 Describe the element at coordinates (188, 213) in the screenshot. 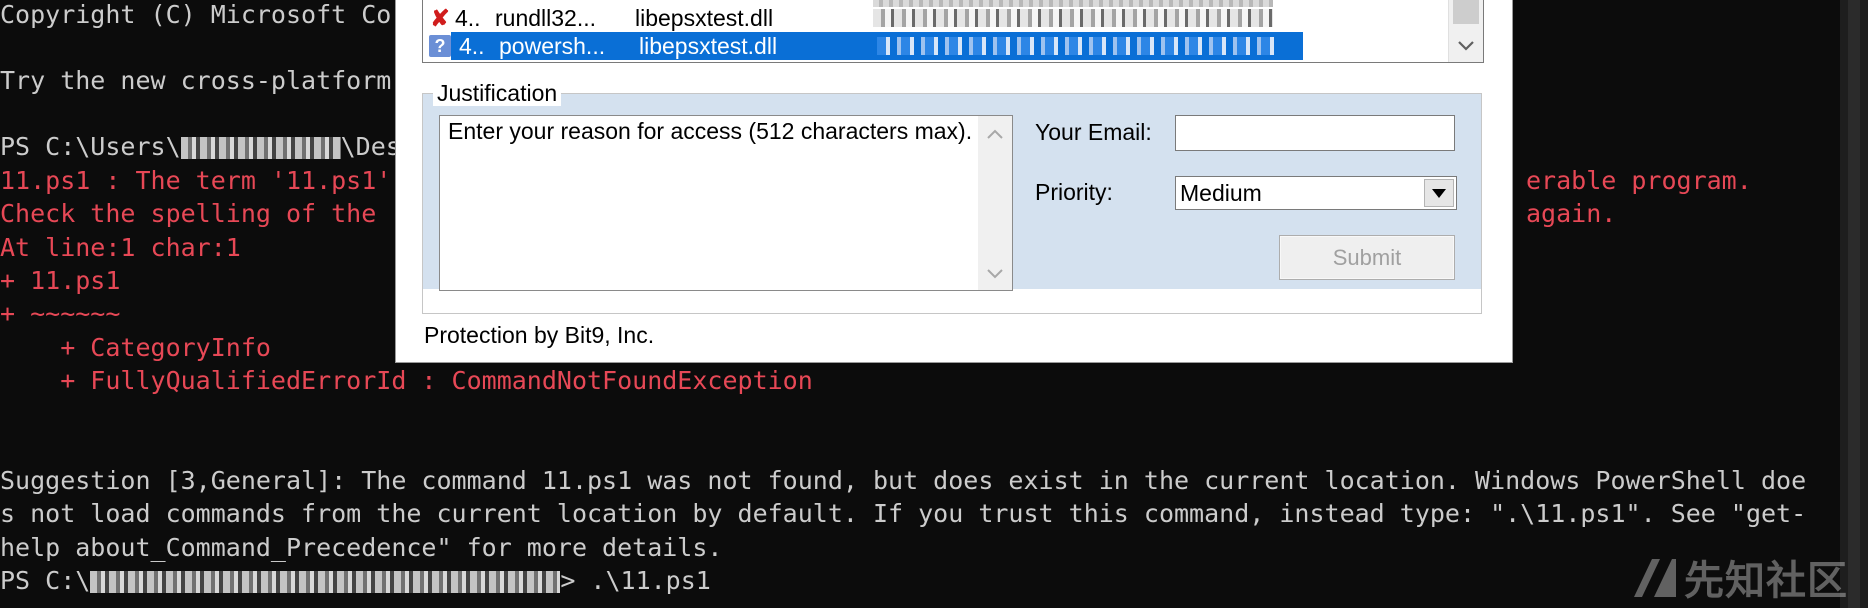

I see `terminal-error-2: Check the spelling of the` at that location.